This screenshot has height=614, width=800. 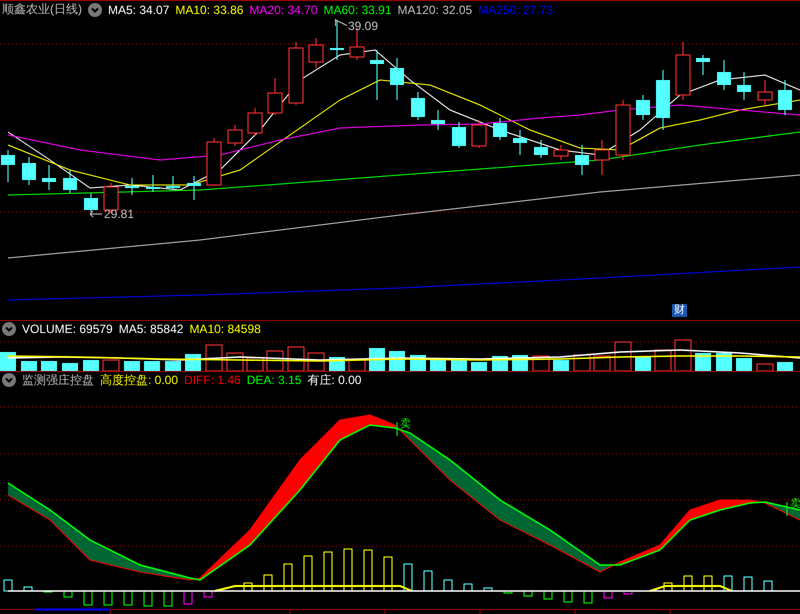 I want to click on volume-legend-value: VOLUME: 69579, so click(x=67, y=329).